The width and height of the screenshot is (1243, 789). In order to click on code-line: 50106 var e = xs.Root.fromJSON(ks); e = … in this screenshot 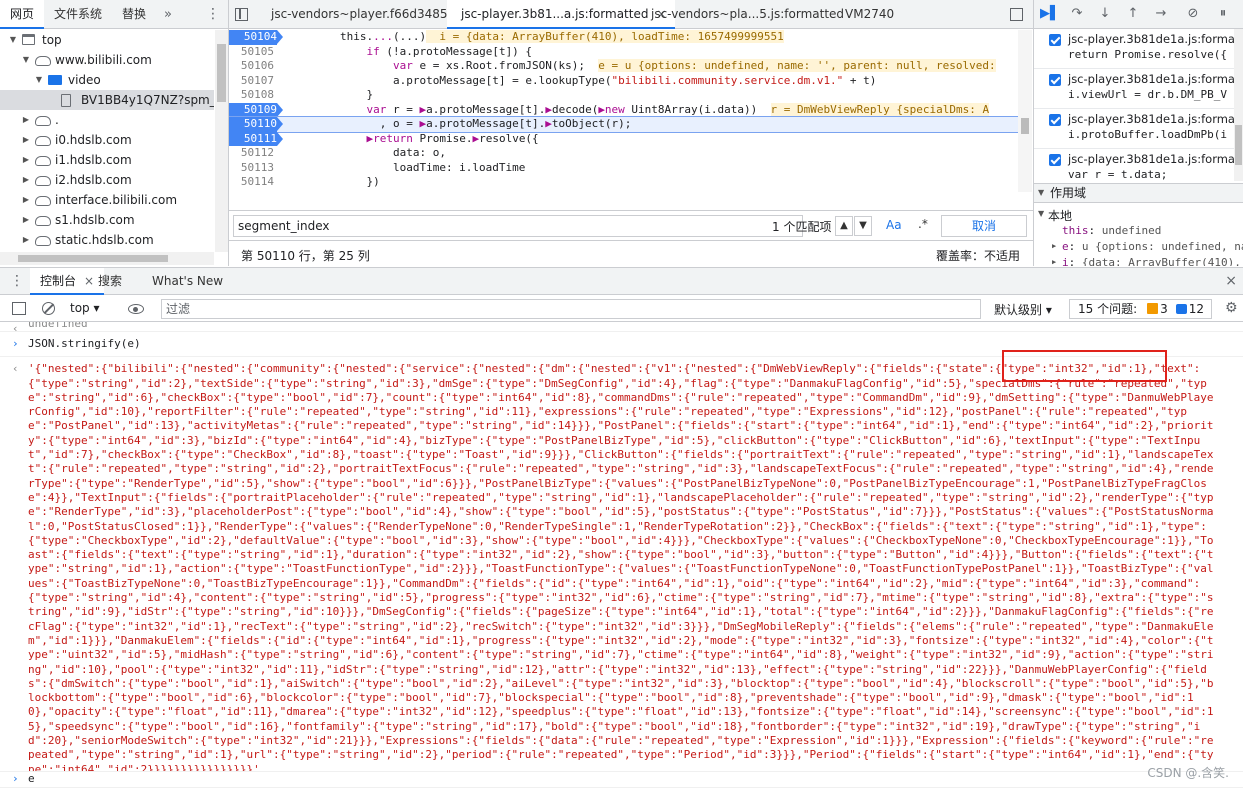, I will do `click(623, 66)`.